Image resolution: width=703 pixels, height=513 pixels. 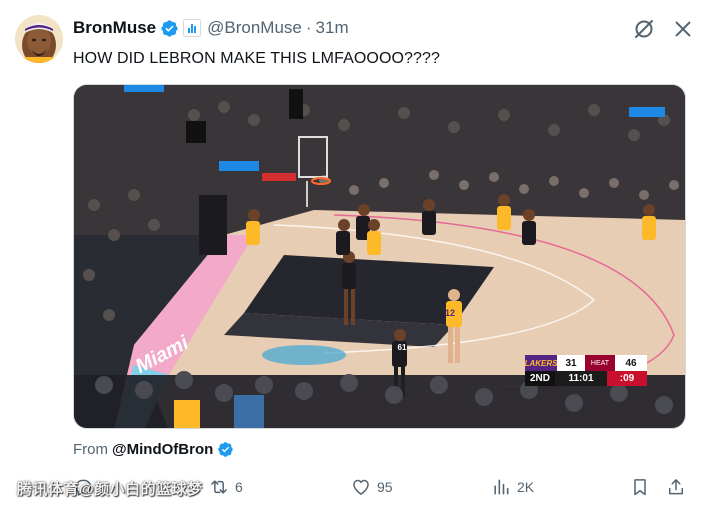 I want to click on source-handle: @MindOfBron, so click(x=162, y=449).